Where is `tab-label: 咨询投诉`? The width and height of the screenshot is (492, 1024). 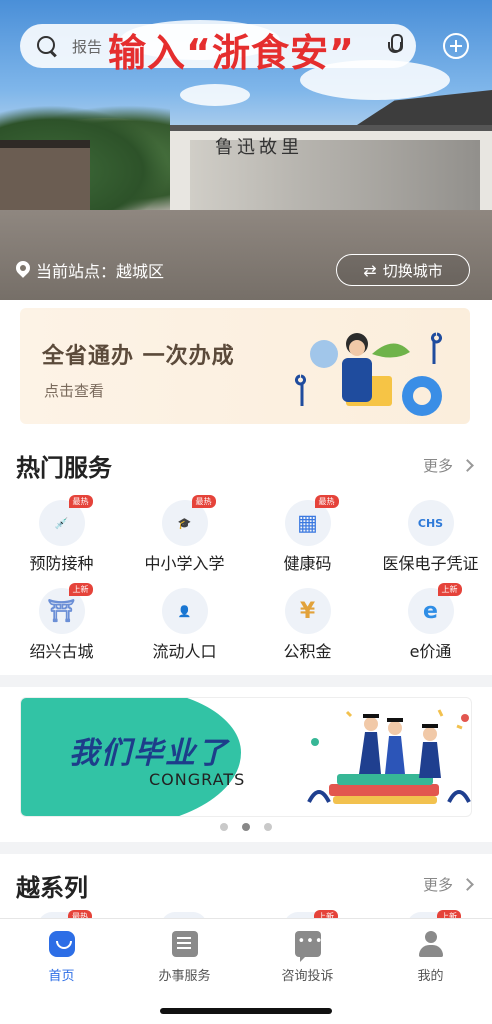
tab-label: 咨询投诉 is located at coordinates (307, 976).